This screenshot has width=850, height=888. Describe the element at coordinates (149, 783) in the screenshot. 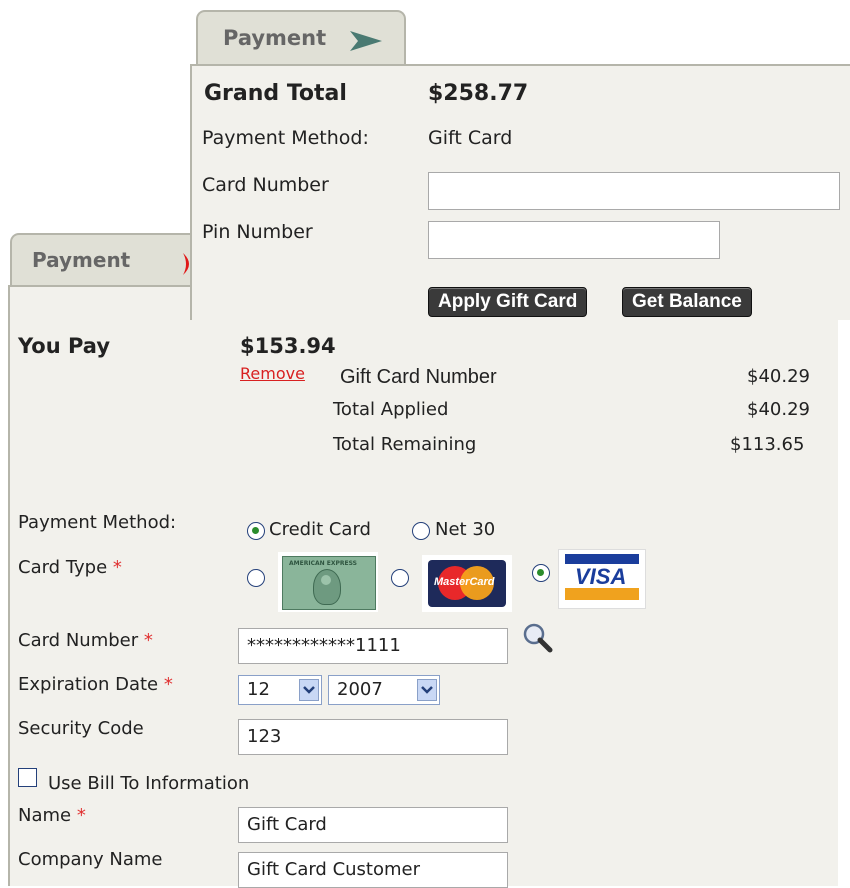

I see `use-bill-to-label: Use Bill To Information` at that location.